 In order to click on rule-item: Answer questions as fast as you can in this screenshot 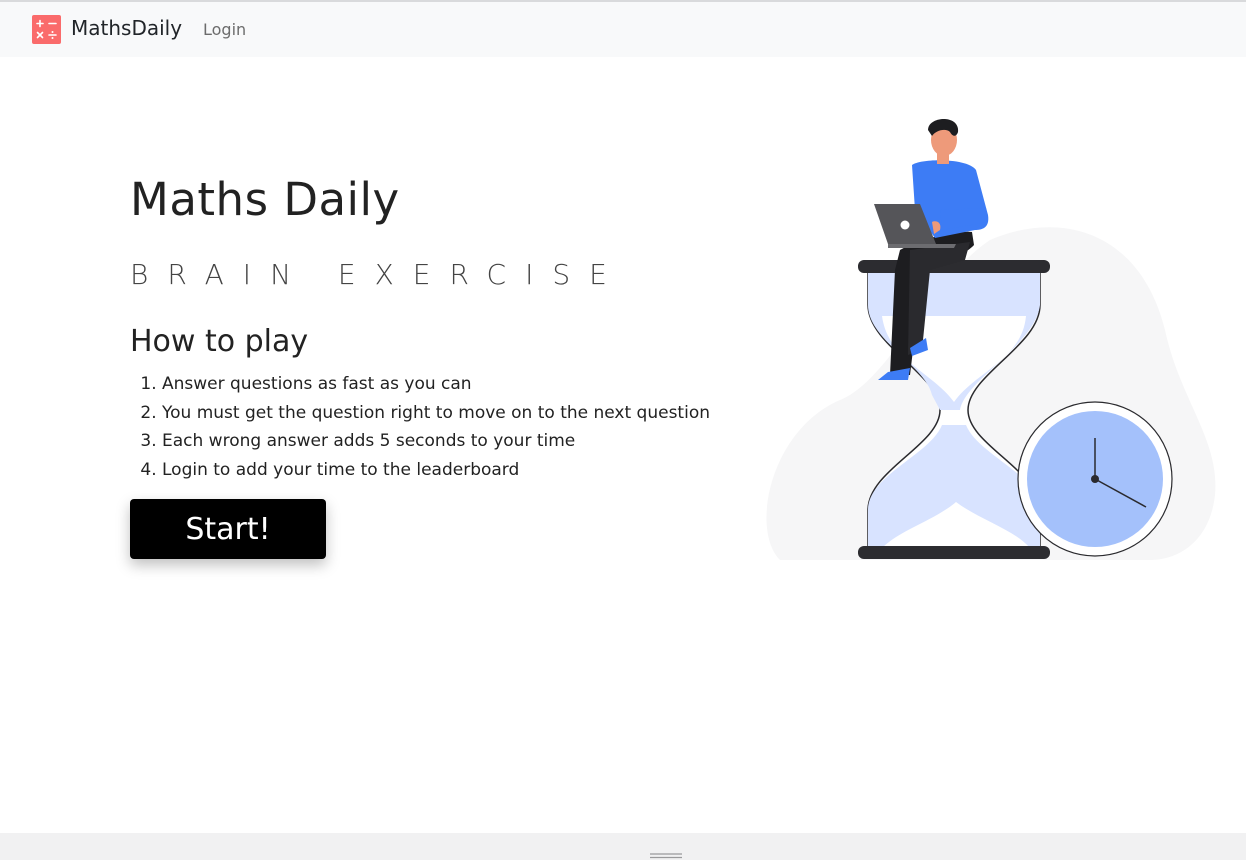, I will do `click(436, 384)`.